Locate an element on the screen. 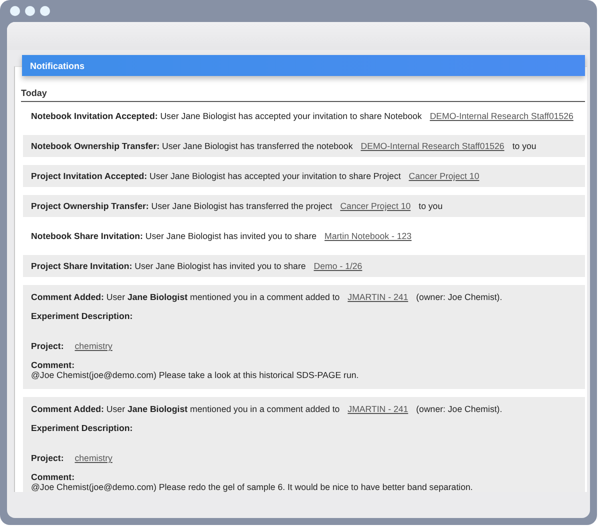 The height and width of the screenshot is (528, 600). notification-text: Project Share Invitation: User Jane Biologist has invited you to share Demo - 1/26 is located at coordinates (197, 266).